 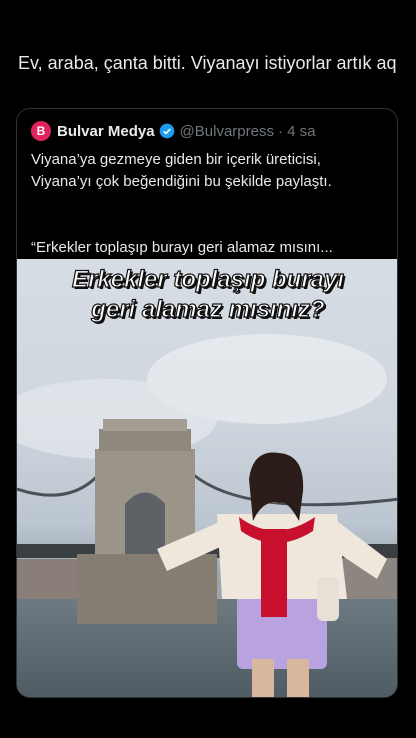 What do you see at coordinates (296, 131) in the screenshot?
I see `timestamp: · 4 sa` at bounding box center [296, 131].